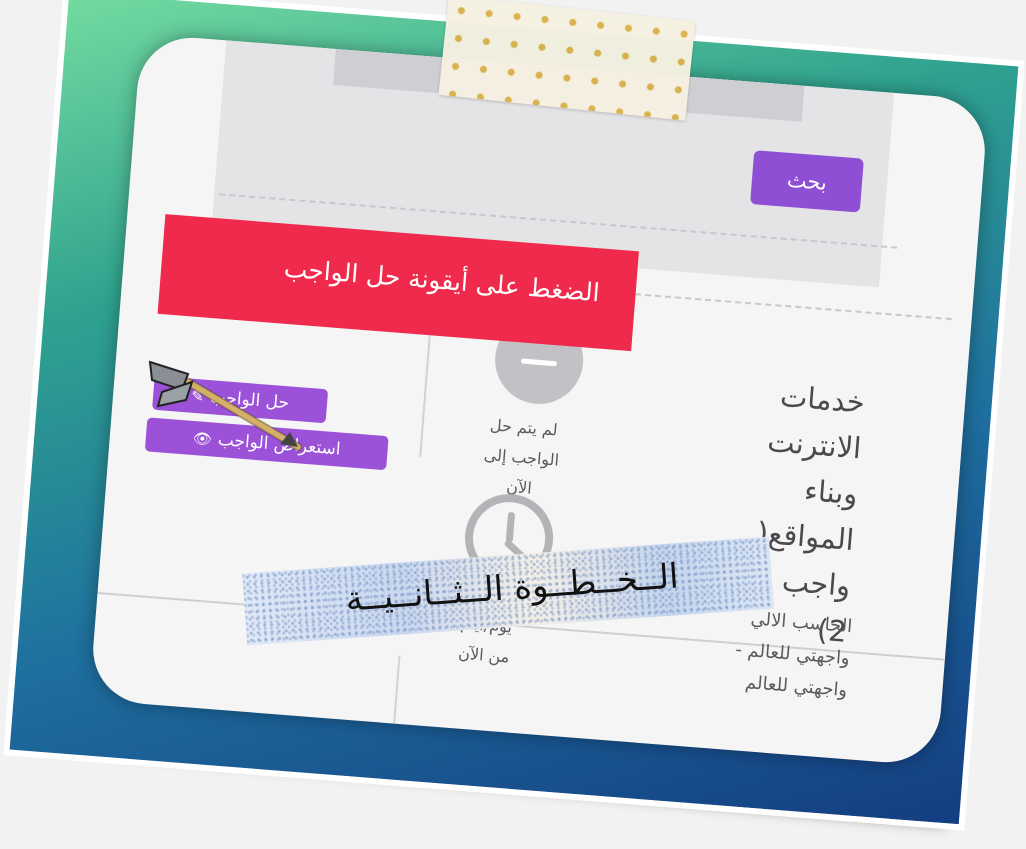 This screenshot has width=1026, height=849. Describe the element at coordinates (425, 392) in the screenshot. I see `column-divider` at that location.